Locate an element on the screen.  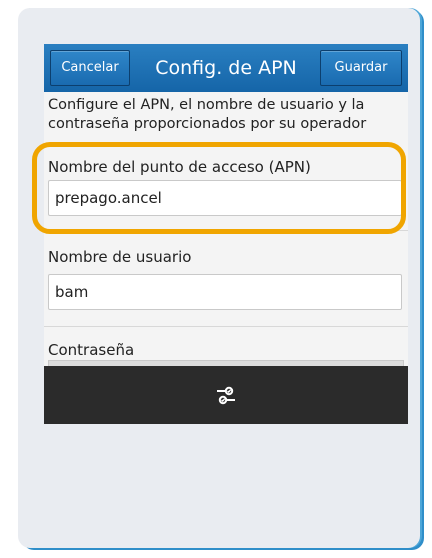
settings-sliders-icon is located at coordinates (226, 395).